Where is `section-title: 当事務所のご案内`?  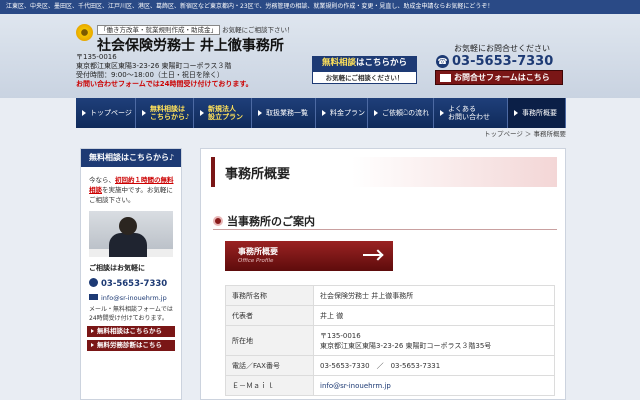 section-title: 当事務所のご案内 is located at coordinates (264, 221).